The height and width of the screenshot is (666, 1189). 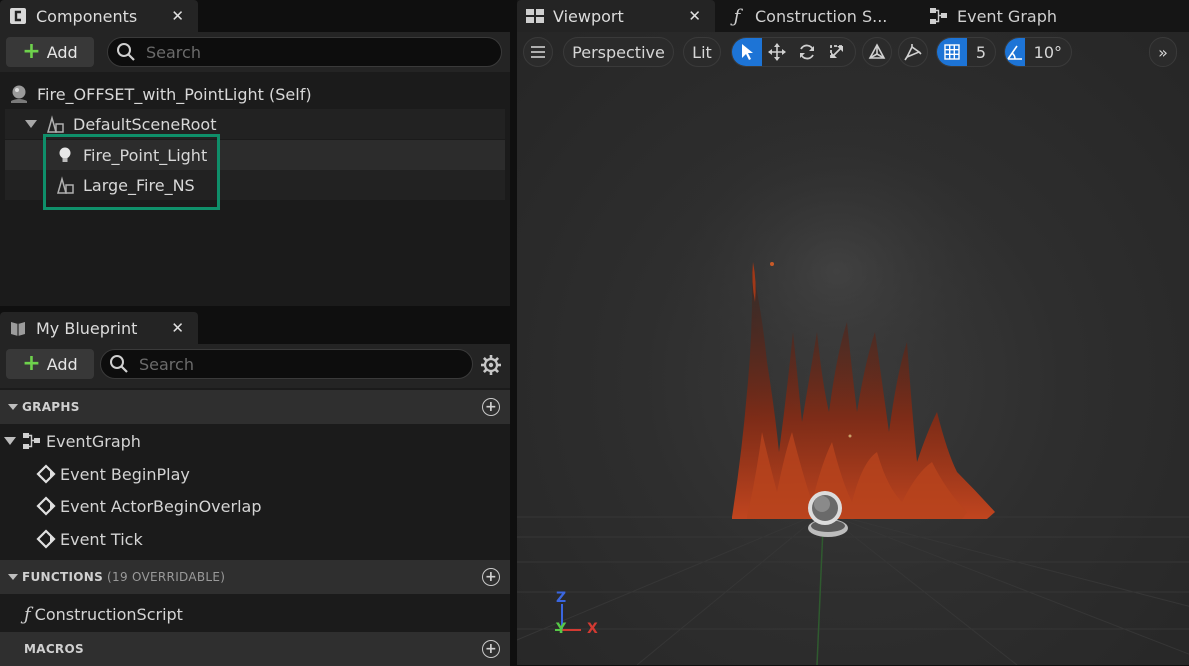 What do you see at coordinates (255, 407) in the screenshot?
I see `graphs-section-header: GRAPHS +` at bounding box center [255, 407].